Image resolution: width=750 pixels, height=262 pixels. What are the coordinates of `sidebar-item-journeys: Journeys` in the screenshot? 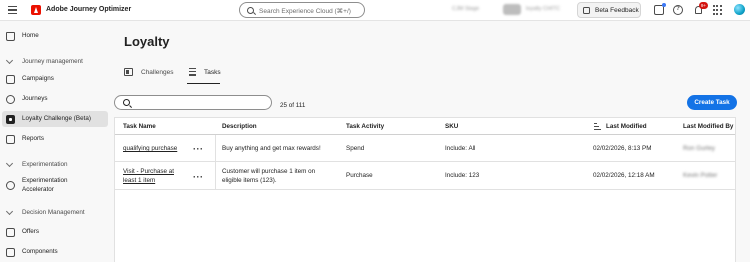 It's located at (55, 99).